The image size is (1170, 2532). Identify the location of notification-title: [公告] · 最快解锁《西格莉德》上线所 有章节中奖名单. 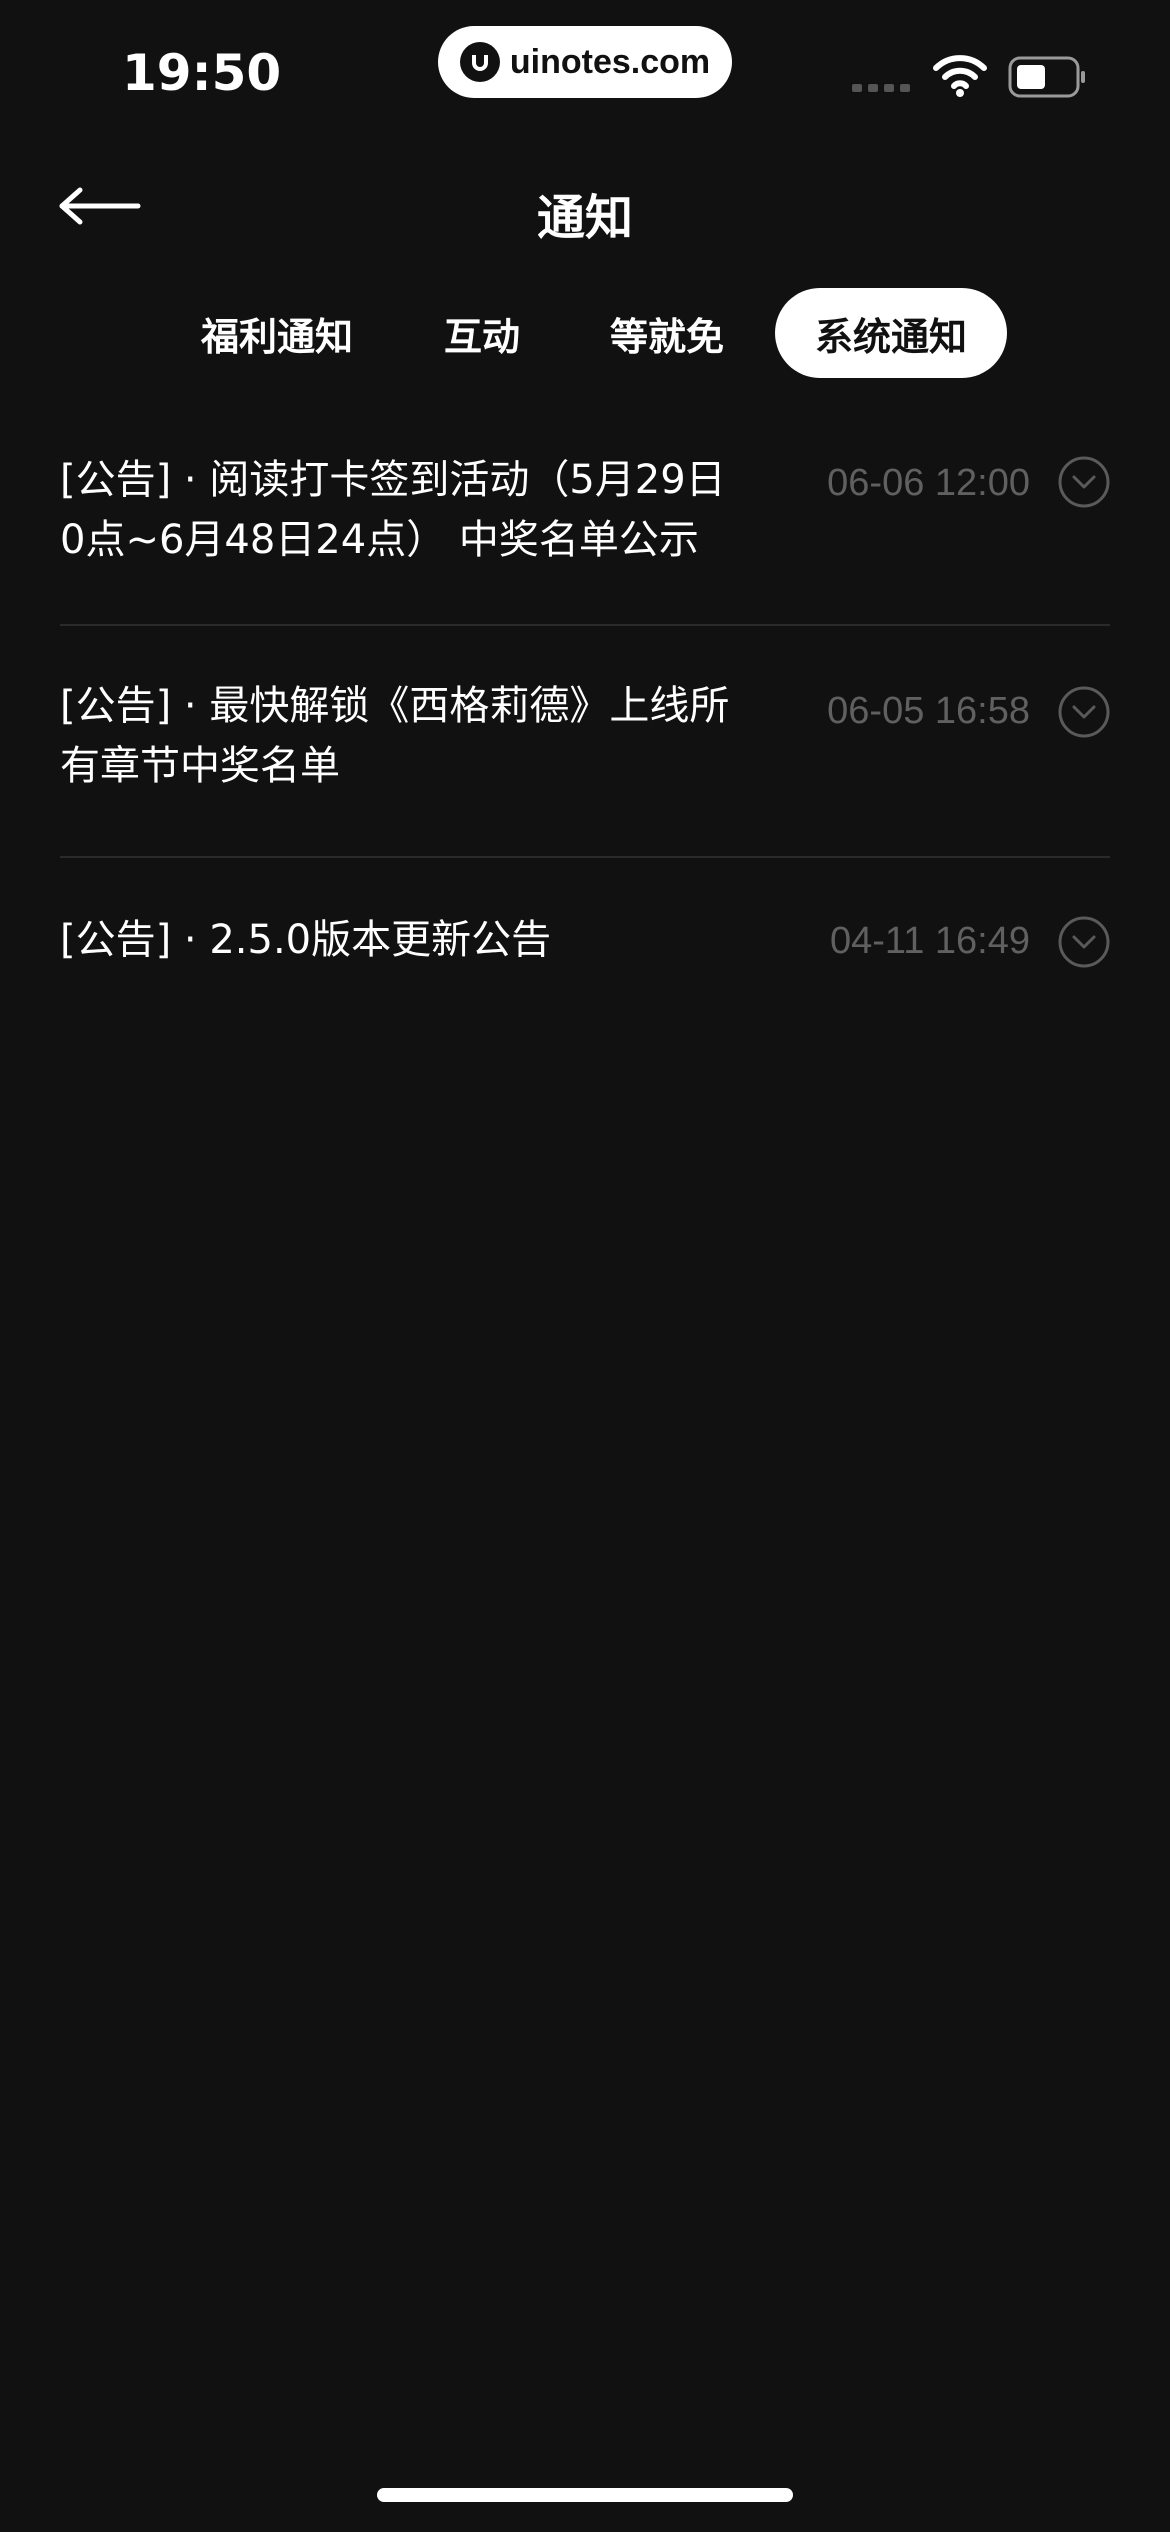
(395, 736).